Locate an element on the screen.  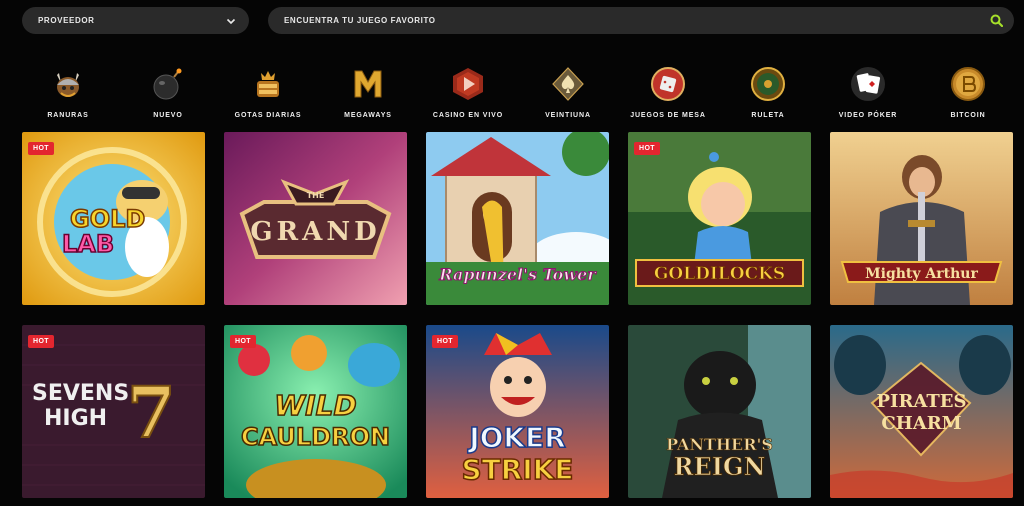
game-thumbnail: GOLD LAB is located at coordinates (113, 218).